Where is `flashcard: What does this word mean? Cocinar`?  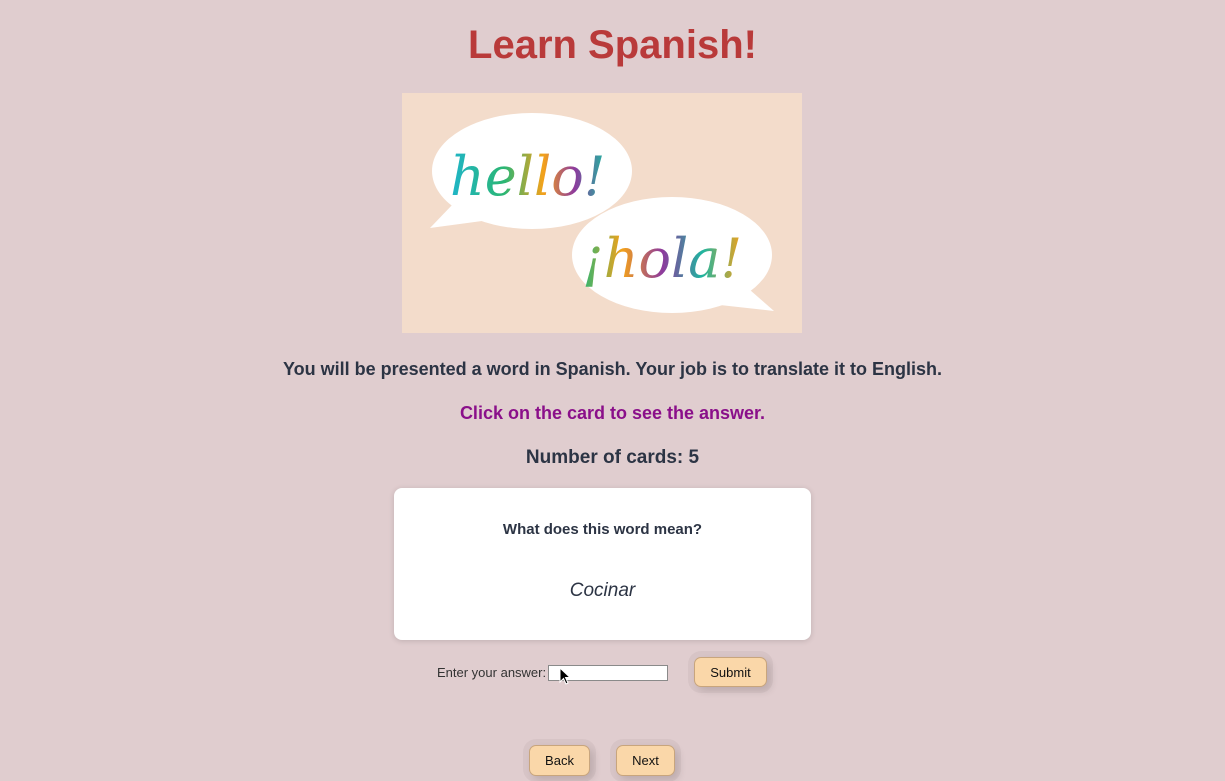
flashcard: What does this word mean? Cocinar is located at coordinates (602, 564).